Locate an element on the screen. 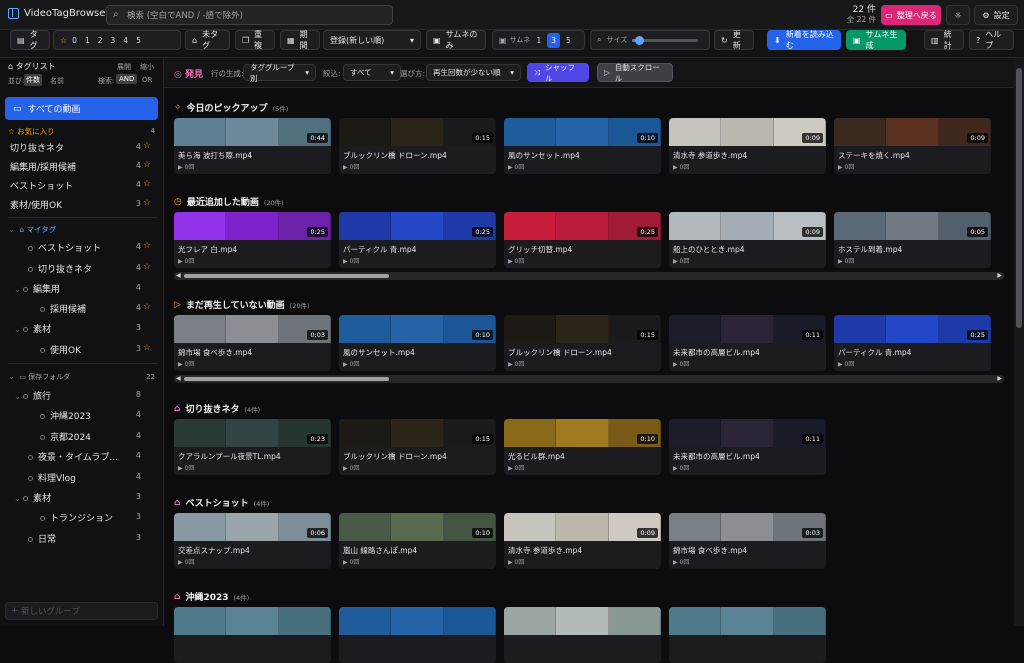 Image resolution: width=1024 pixels, height=663 pixels. video-card: 0:05 ホステル到着.mp4 ▶ 0回 is located at coordinates (912, 240).